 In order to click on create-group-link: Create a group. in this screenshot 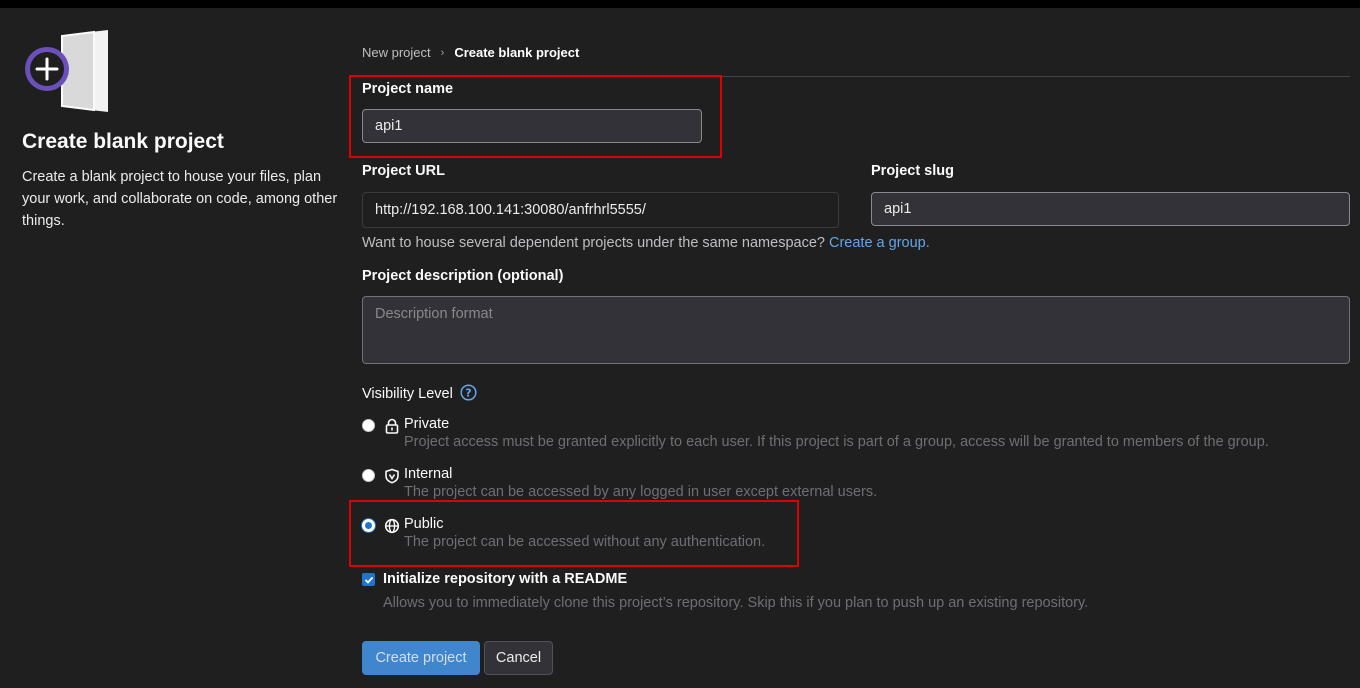, I will do `click(879, 243)`.